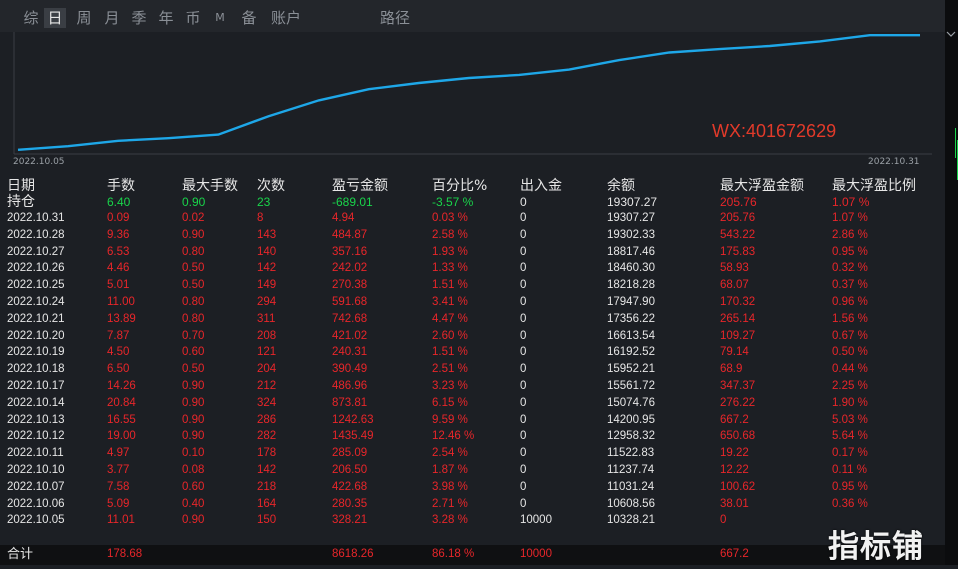  I want to click on watermark: 指标铺, so click(876, 543).